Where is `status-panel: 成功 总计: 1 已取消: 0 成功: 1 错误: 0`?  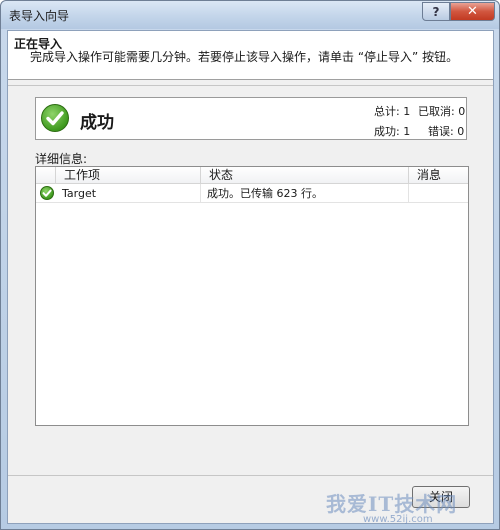
status-panel: 成功 总计: 1 已取消: 0 成功: 1 错误: 0 is located at coordinates (251, 118).